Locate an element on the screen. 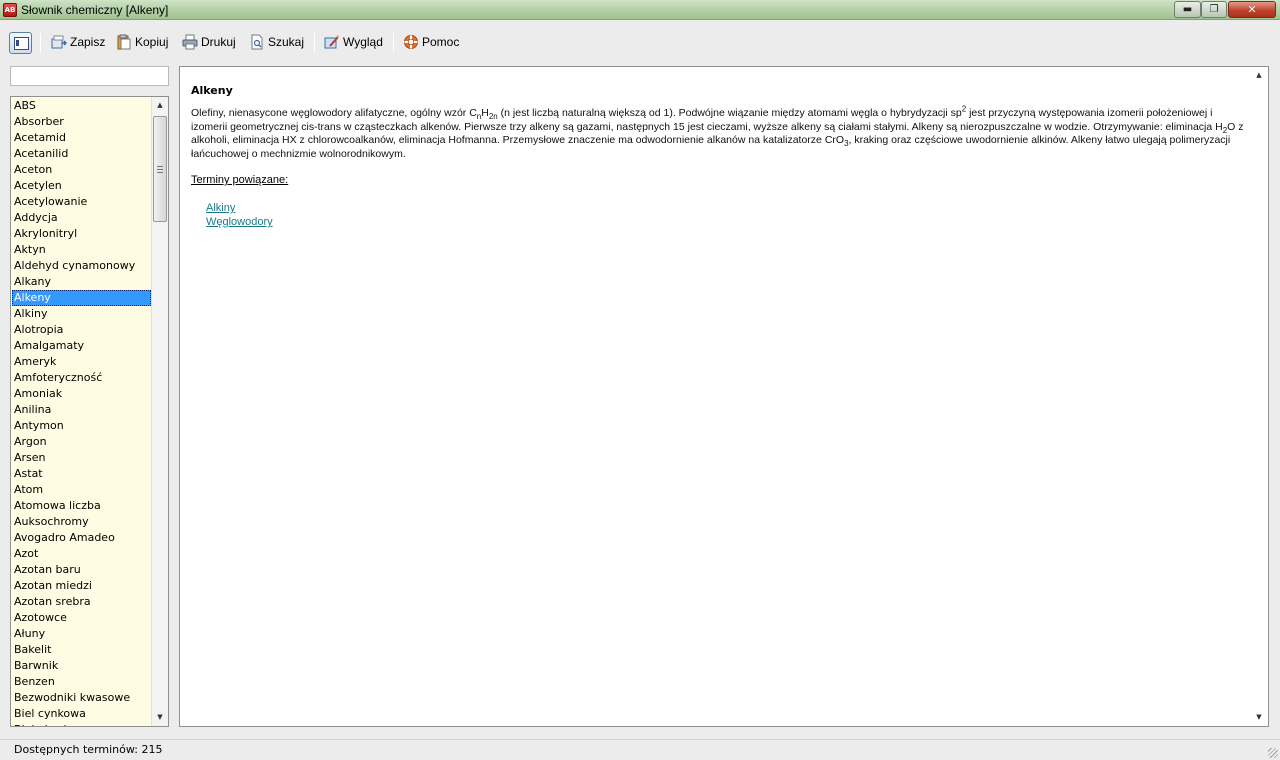 This screenshot has height=760, width=1280. term-list-item: Arsen is located at coordinates (81, 458).